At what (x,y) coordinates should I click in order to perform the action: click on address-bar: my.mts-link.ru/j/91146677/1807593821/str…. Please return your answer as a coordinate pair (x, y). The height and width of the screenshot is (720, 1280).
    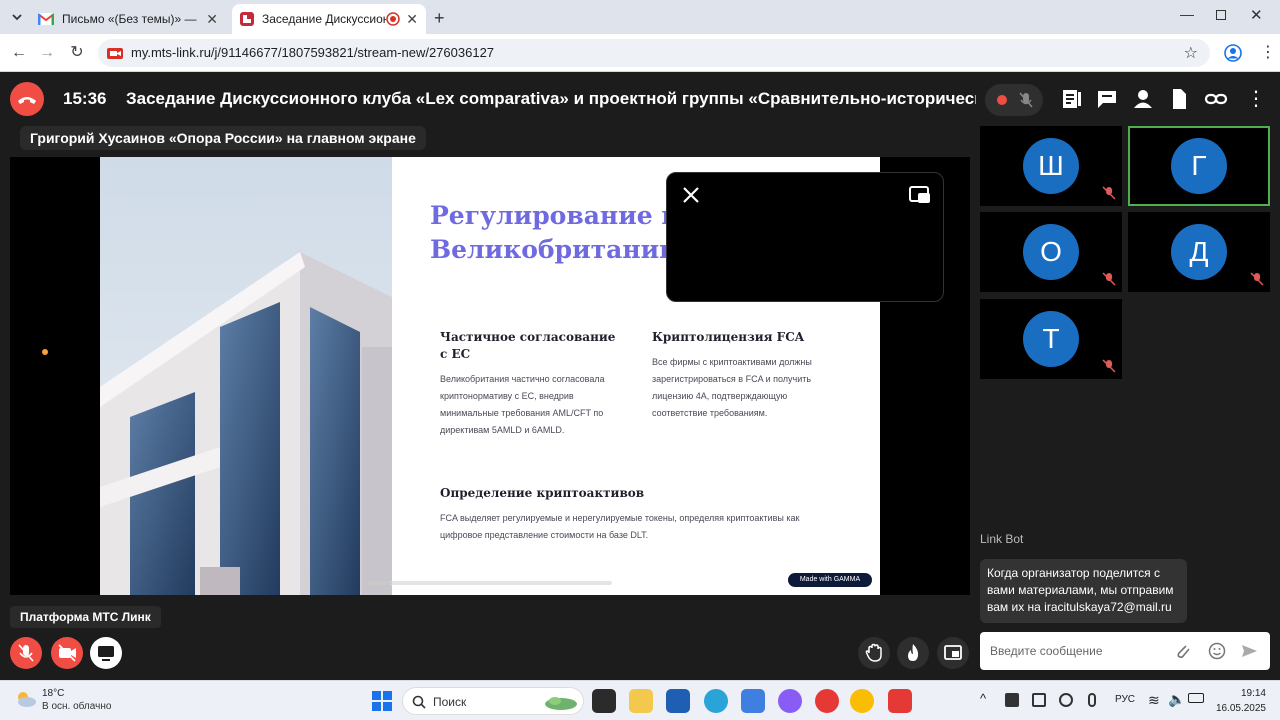
    Looking at the image, I should click on (654, 53).